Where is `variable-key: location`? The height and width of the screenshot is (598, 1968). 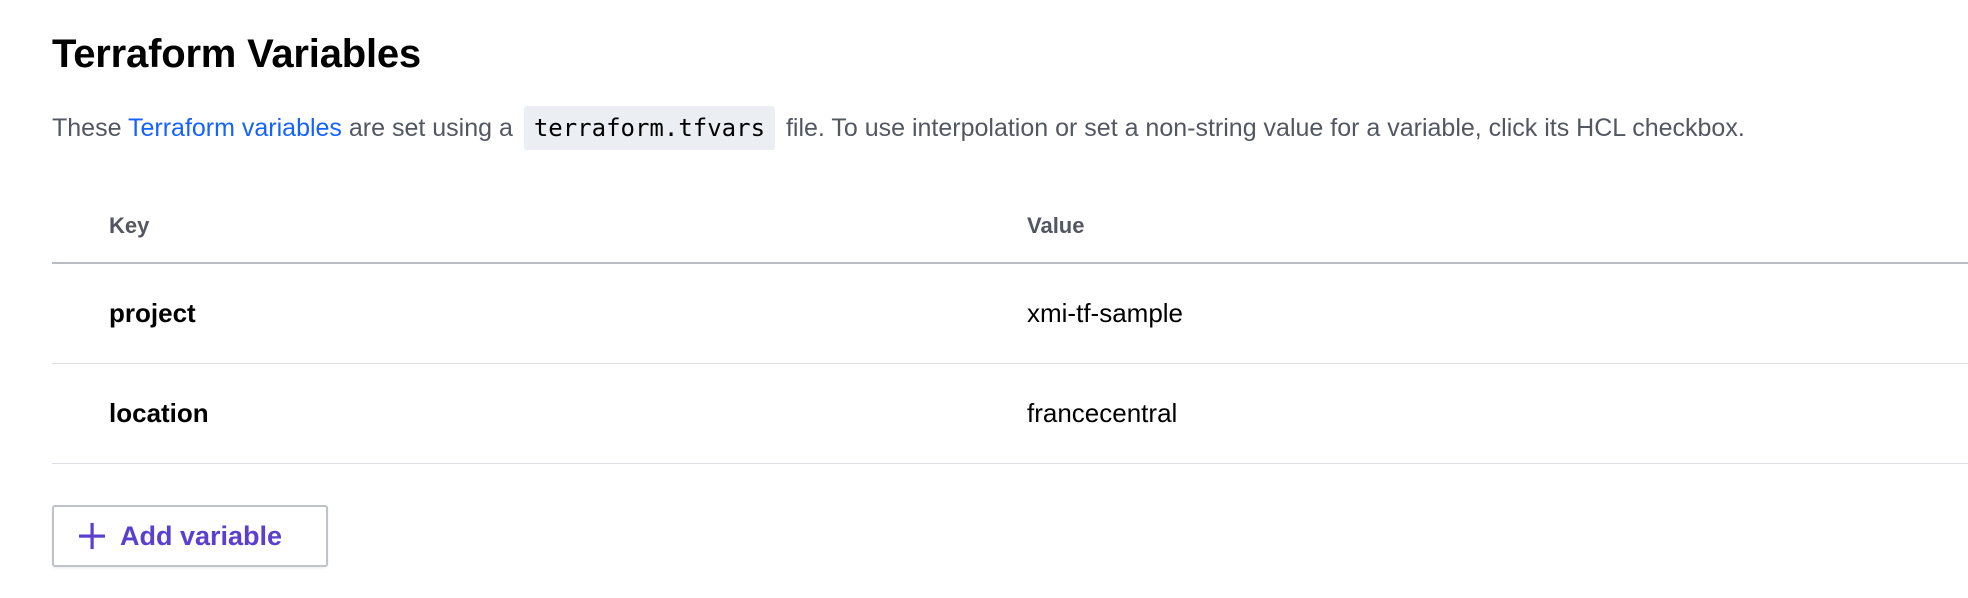
variable-key: location is located at coordinates (159, 413).